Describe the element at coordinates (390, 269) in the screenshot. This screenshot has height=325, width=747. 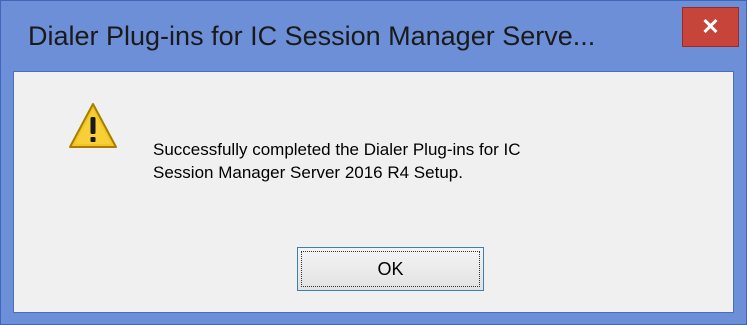
I see `ok-button: OK` at that location.